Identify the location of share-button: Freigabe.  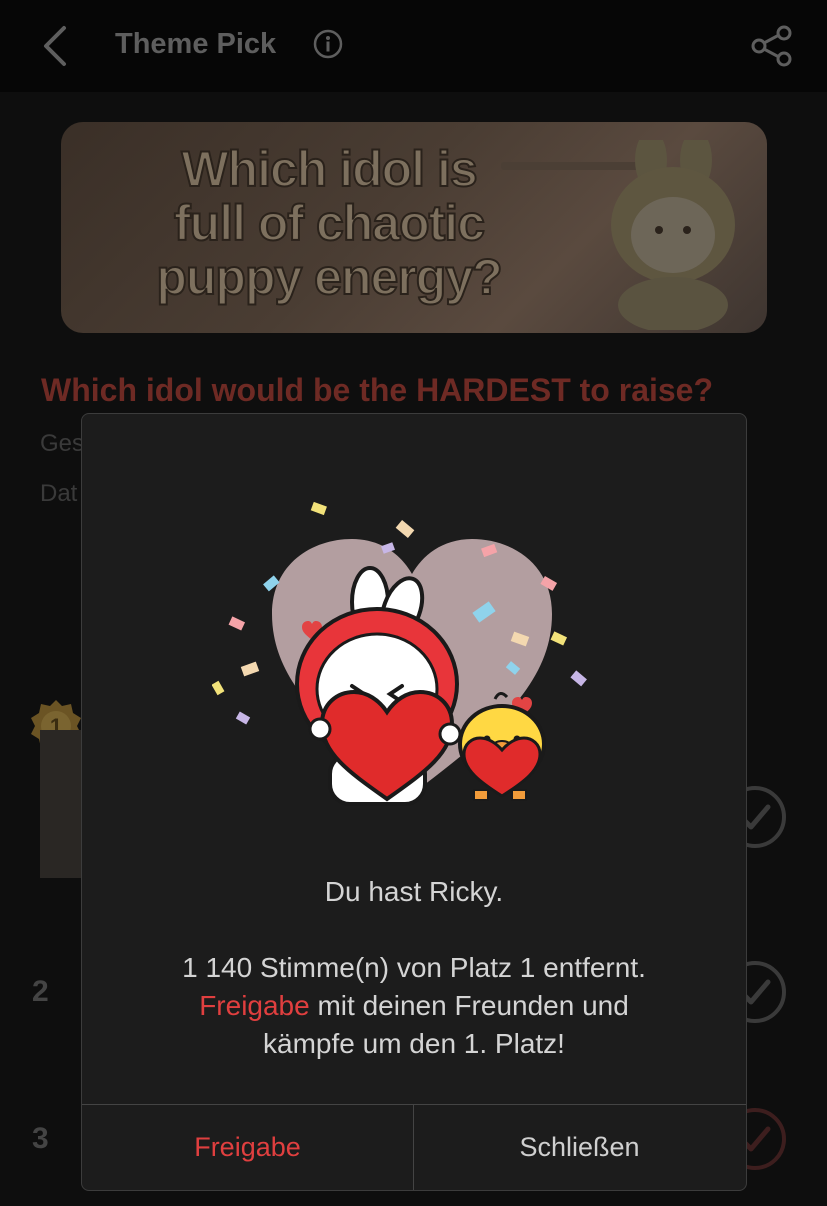
(247, 1147).